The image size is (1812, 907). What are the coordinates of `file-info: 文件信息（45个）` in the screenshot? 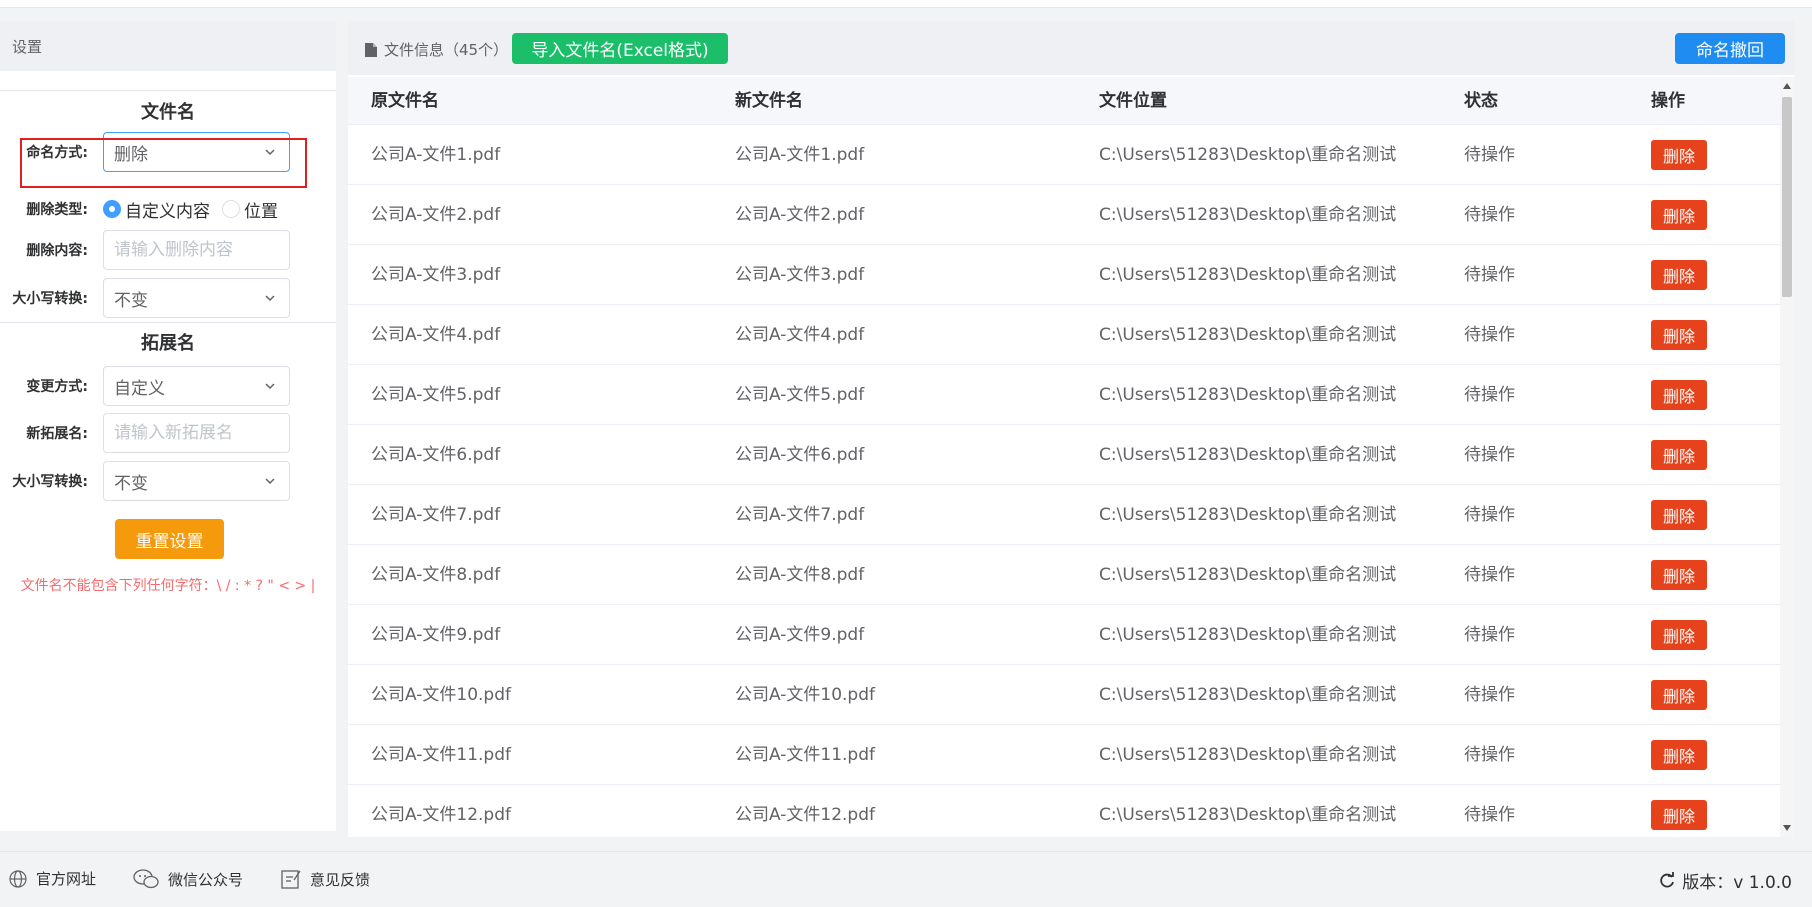 It's located at (436, 49).